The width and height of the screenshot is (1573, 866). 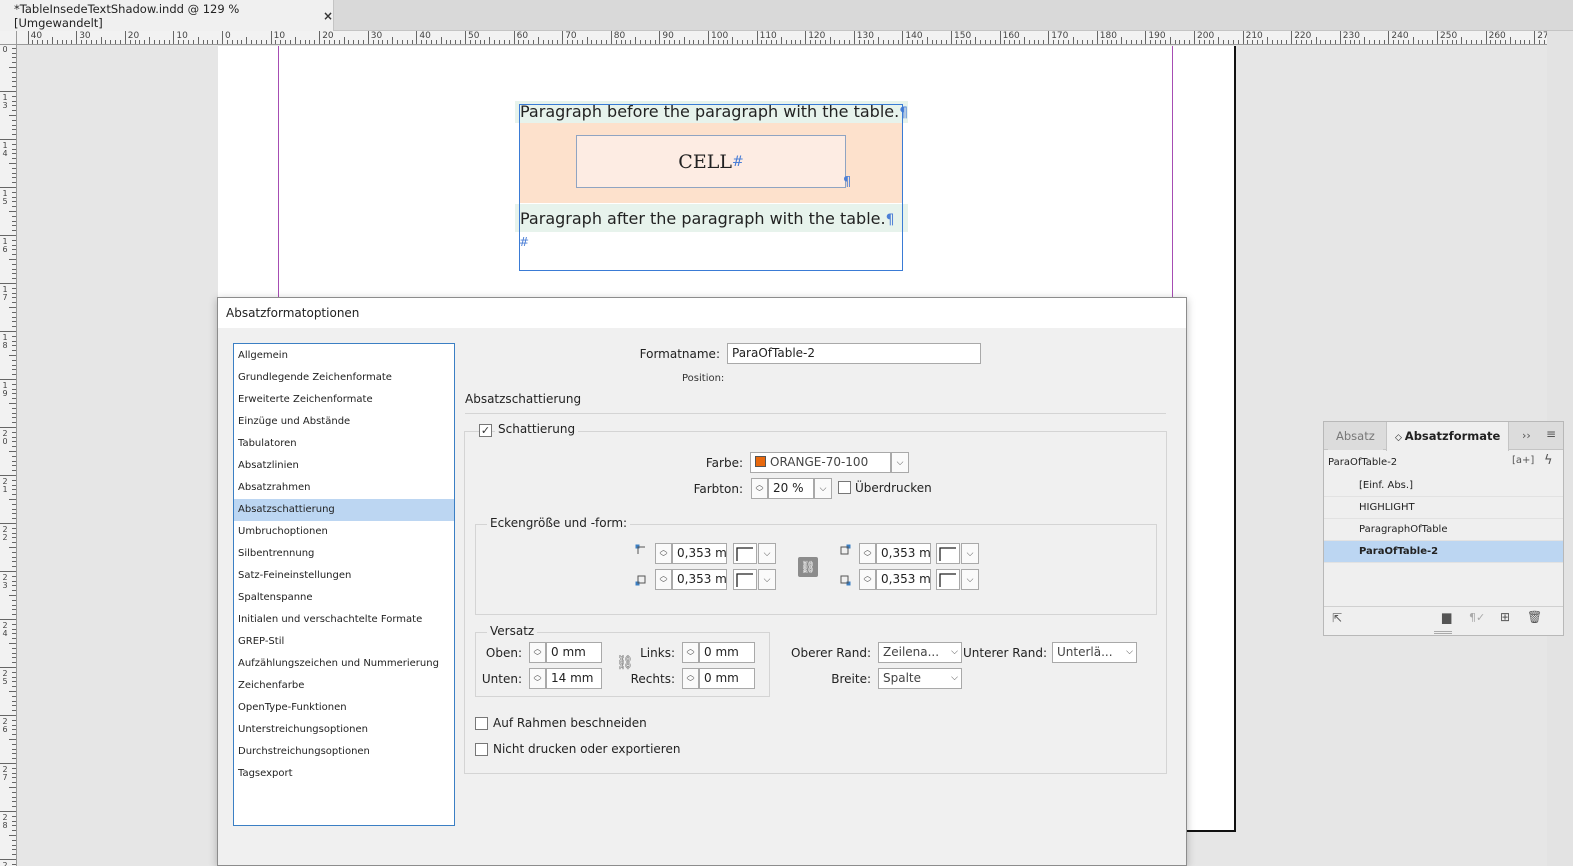 What do you see at coordinates (663, 553) in the screenshot?
I see `corner-tl-stepper: ︿ ﹀` at bounding box center [663, 553].